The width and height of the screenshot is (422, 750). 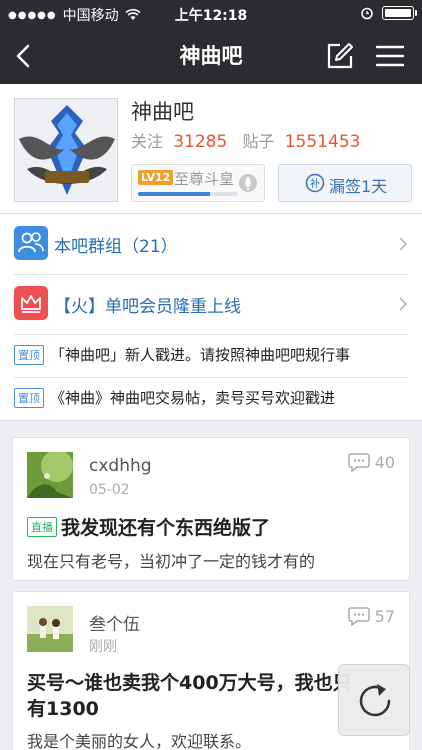 I want to click on hamburger-menu-icon, so click(x=390, y=56).